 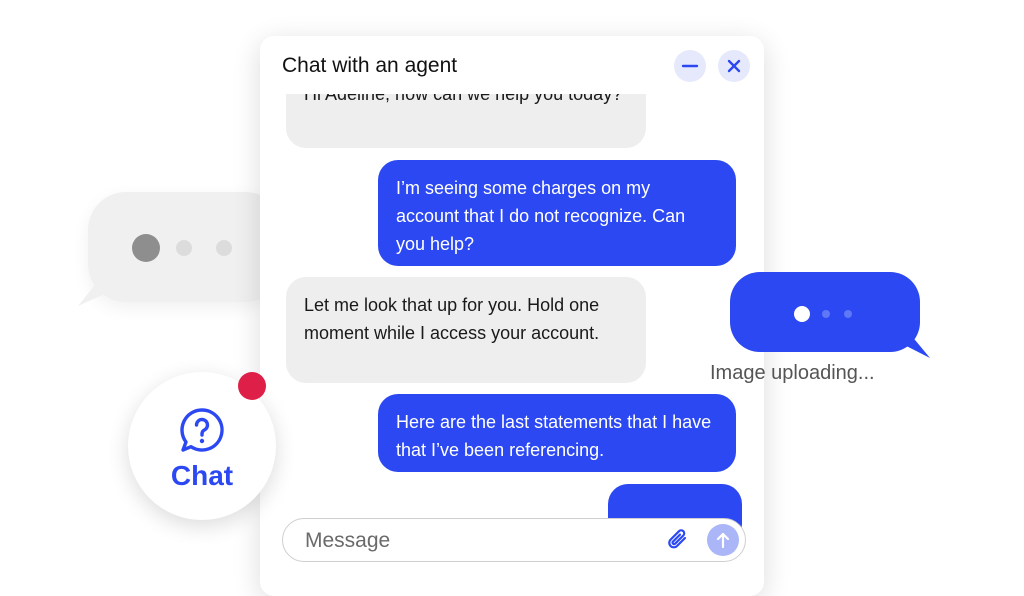 I want to click on agent-message: Hi Adeline, how can we help you today?, so click(x=466, y=121).